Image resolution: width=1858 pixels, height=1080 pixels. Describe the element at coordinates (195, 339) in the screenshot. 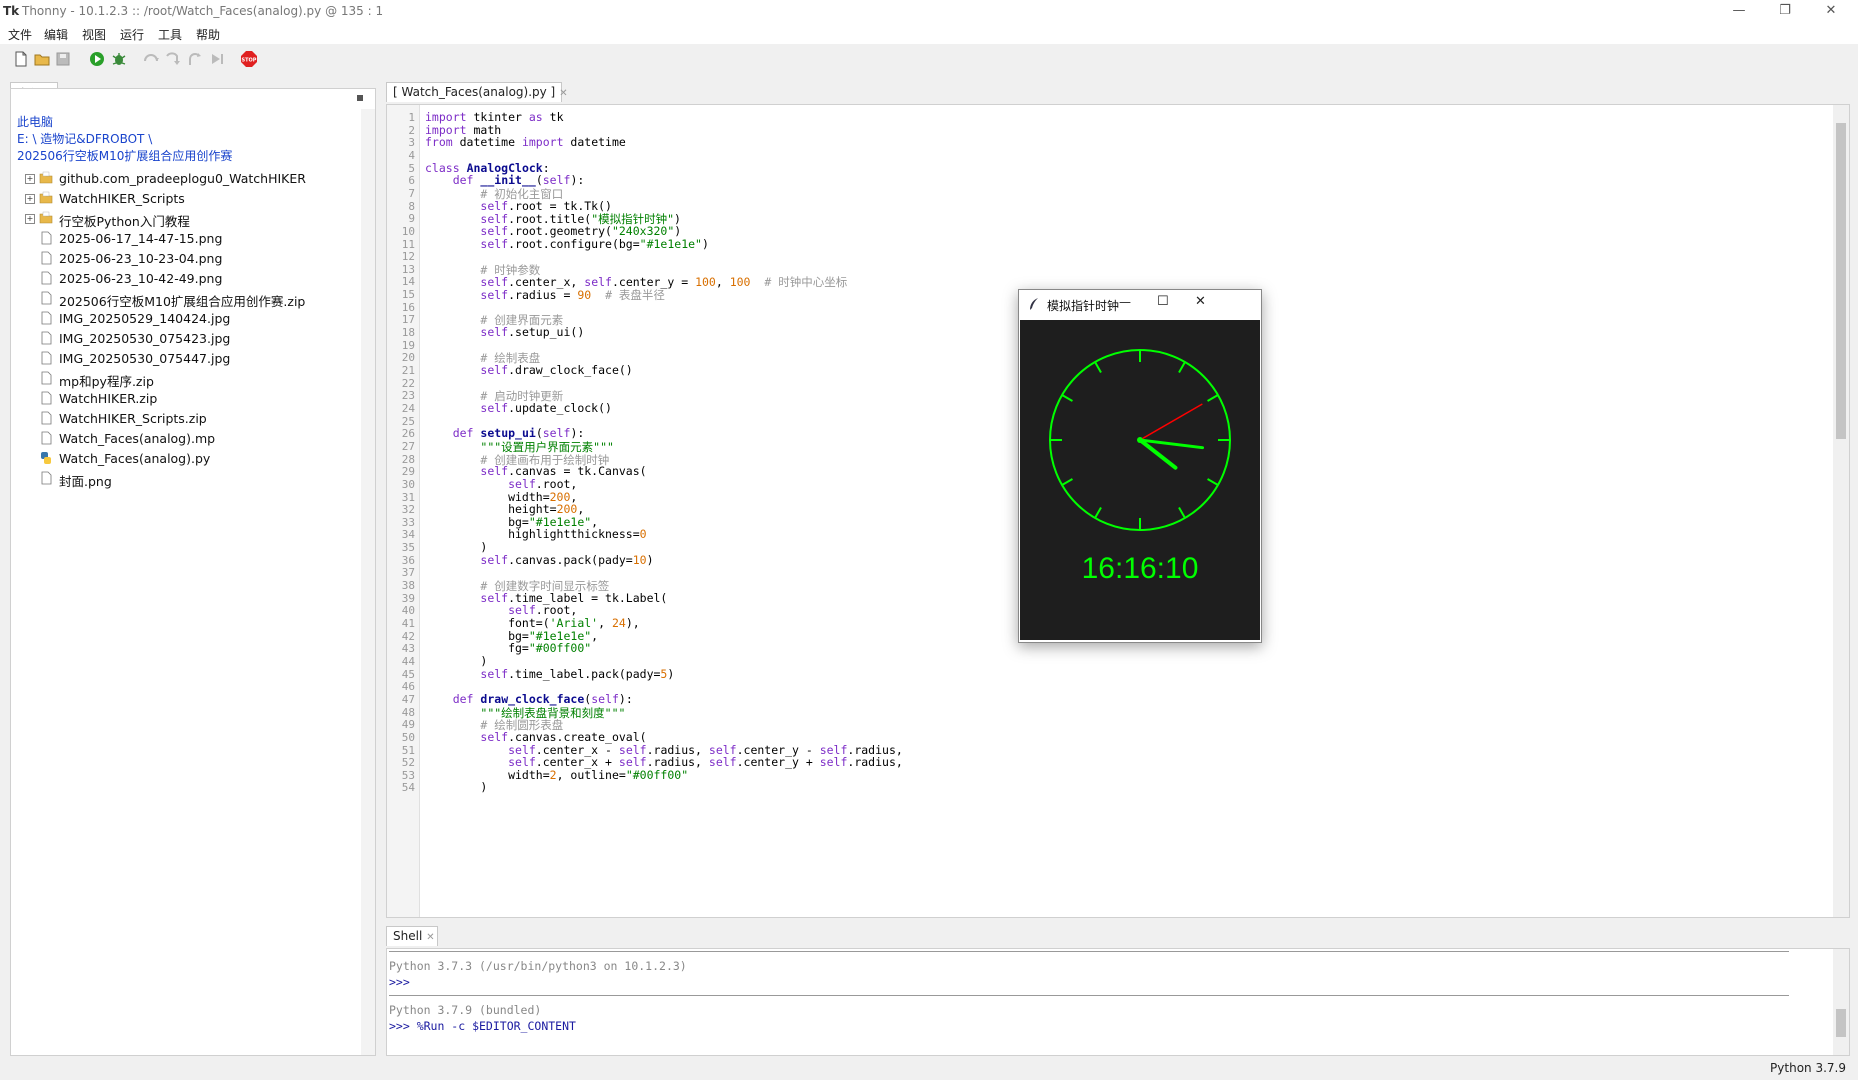

I see `tree-item: IMG_20250530_075423.jpg` at that location.